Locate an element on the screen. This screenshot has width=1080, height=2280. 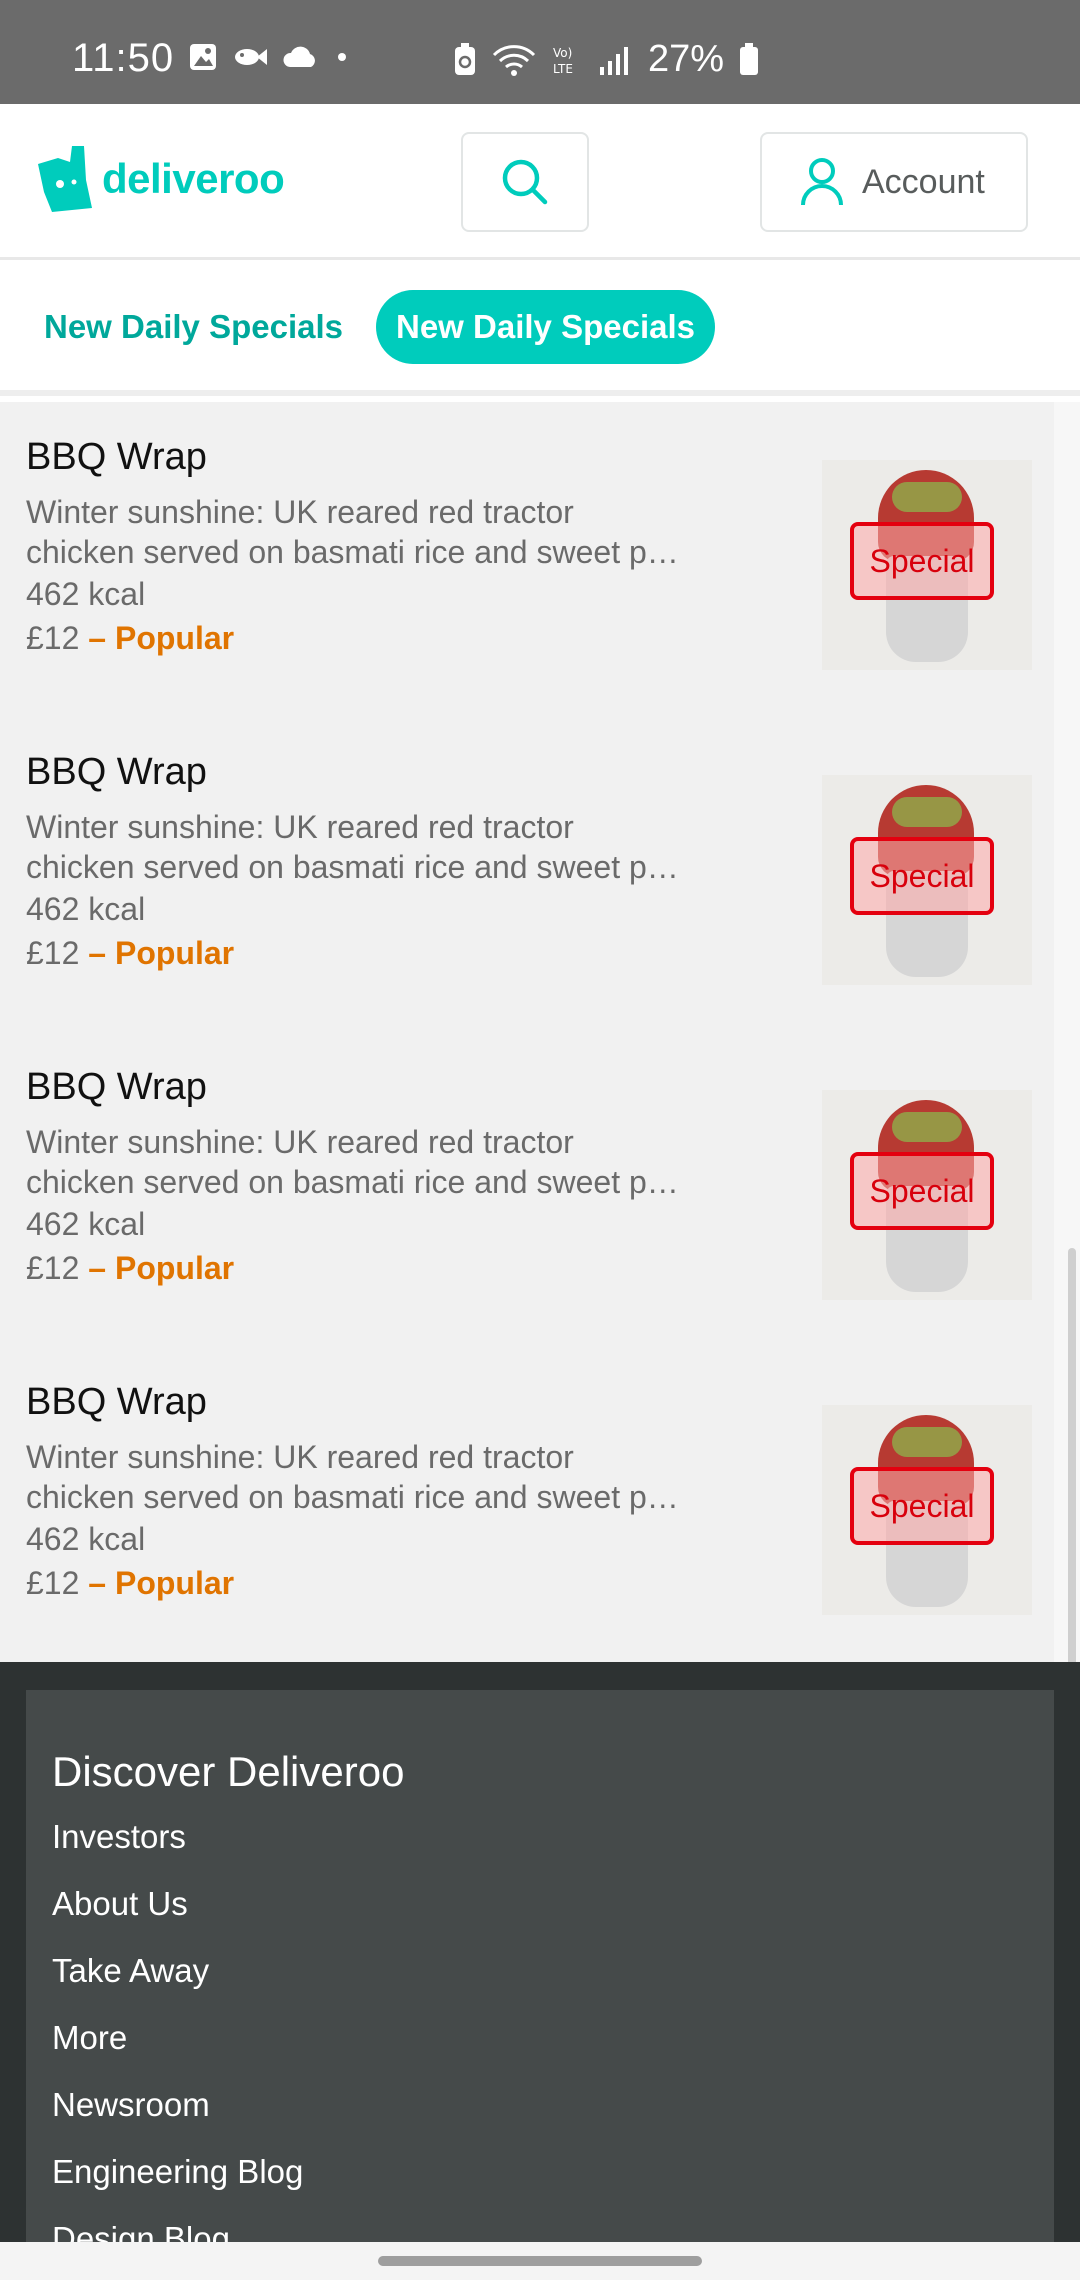
search-icon is located at coordinates (525, 182).